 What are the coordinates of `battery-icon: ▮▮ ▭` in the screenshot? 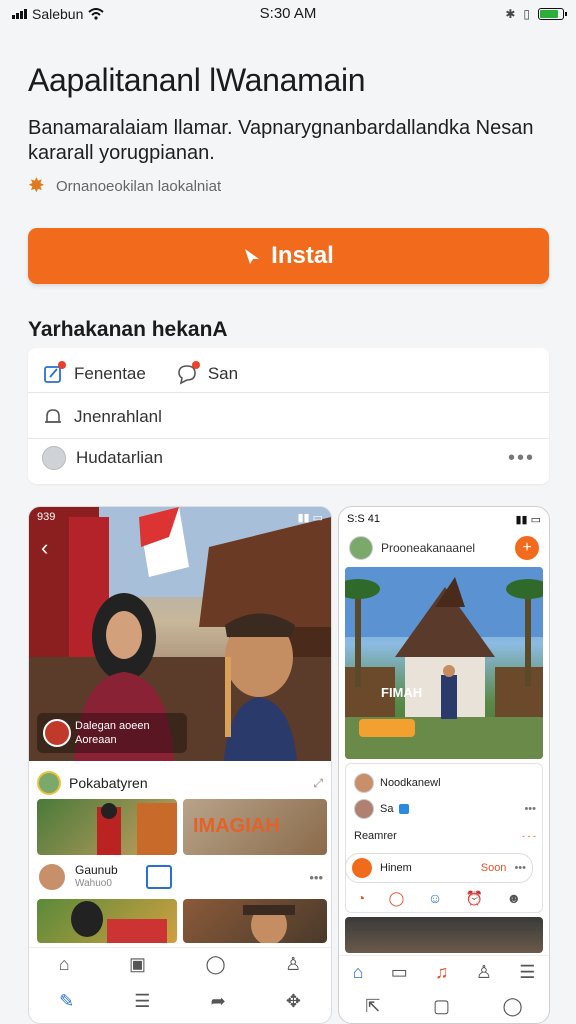 It's located at (310, 517).